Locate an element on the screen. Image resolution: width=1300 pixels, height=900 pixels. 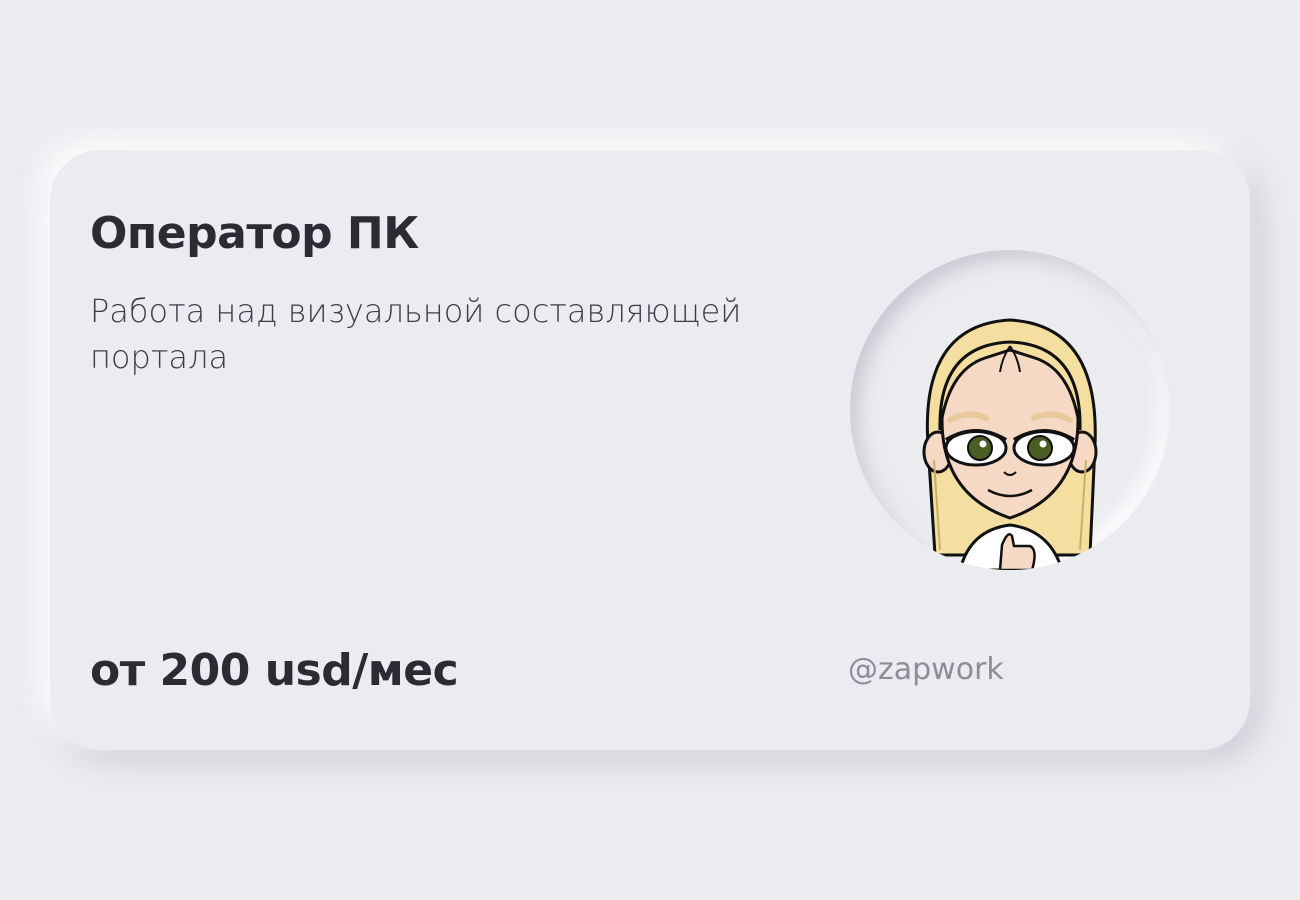
avatar is located at coordinates (1010, 410).